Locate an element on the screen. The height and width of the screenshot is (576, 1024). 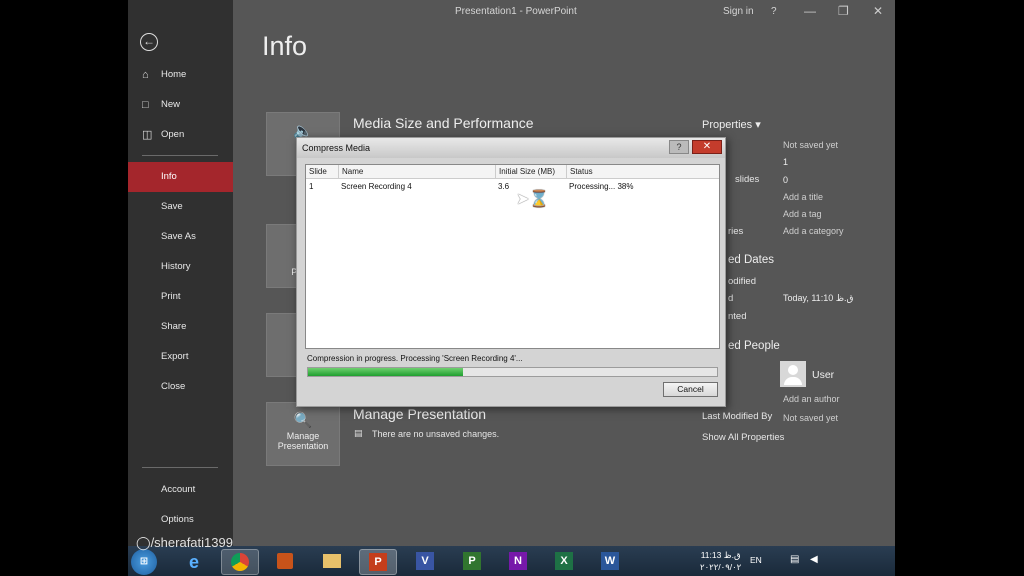
dialog-close-button: ✕ is located at coordinates (707, 147).